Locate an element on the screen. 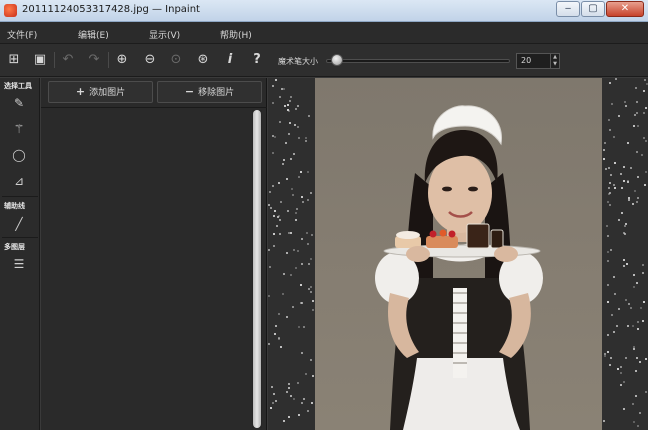 The image size is (648, 430). layer-icon: ☰ is located at coordinates (19, 264).